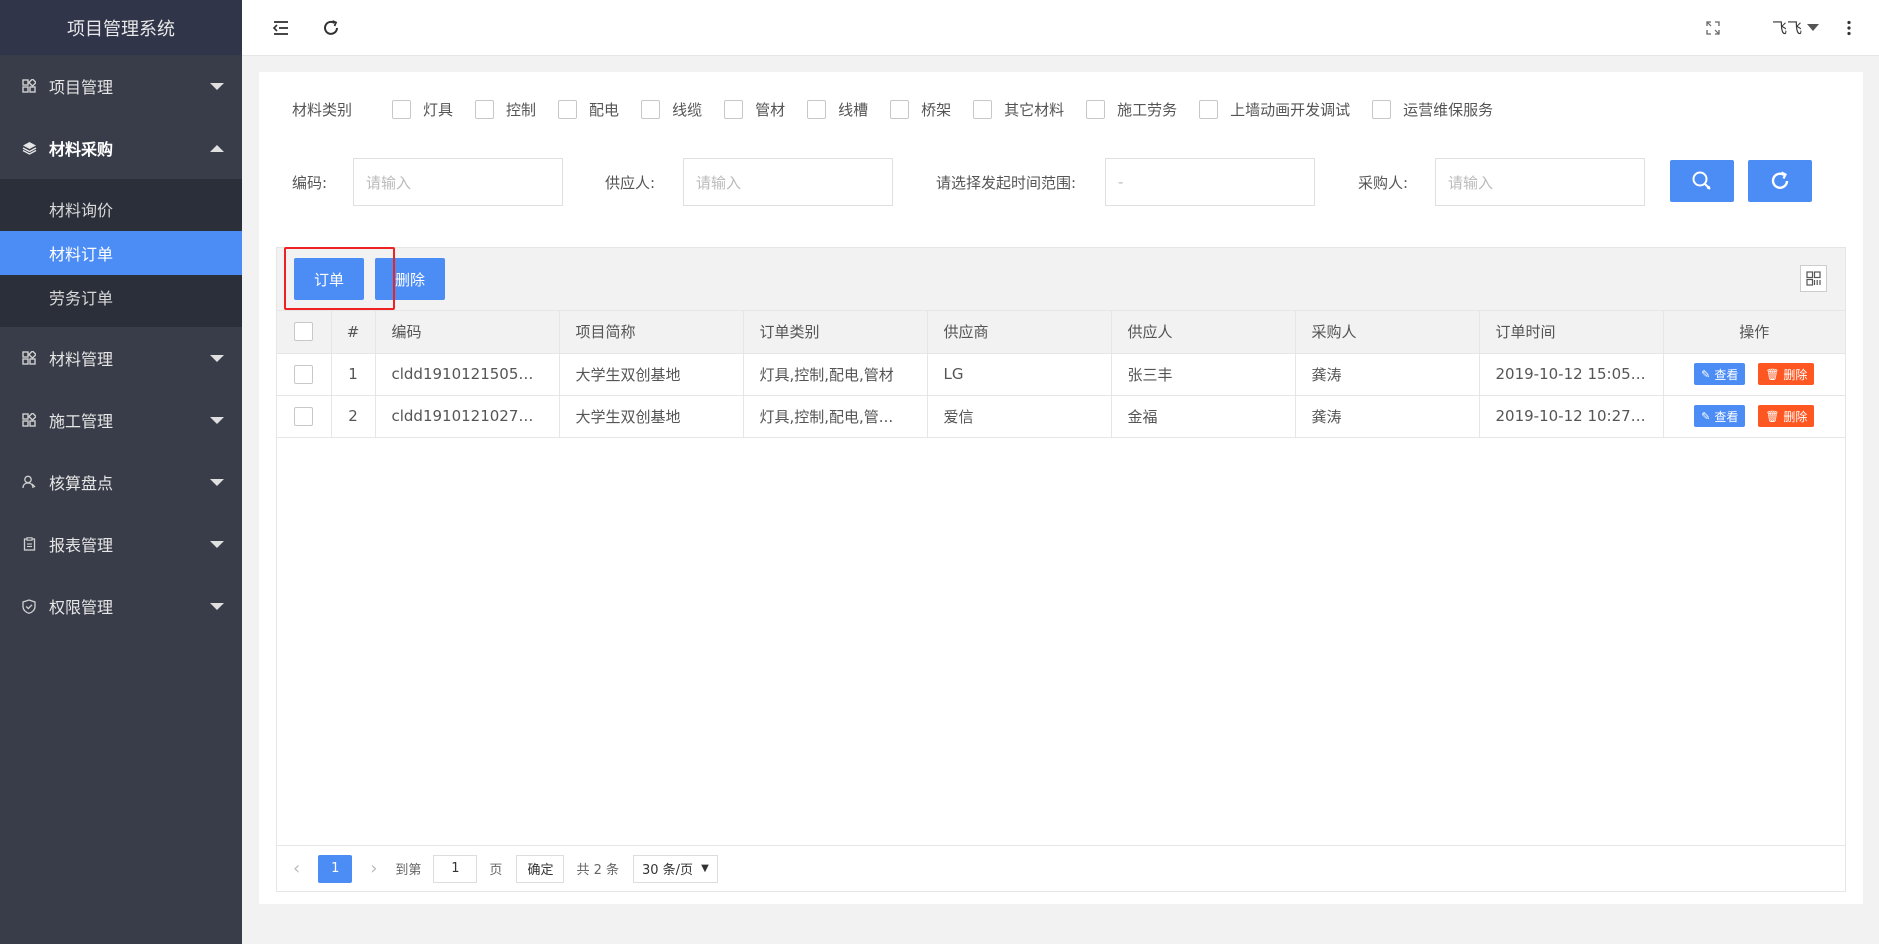 The image size is (1879, 944). Describe the element at coordinates (1780, 181) in the screenshot. I see `reset-button` at that location.